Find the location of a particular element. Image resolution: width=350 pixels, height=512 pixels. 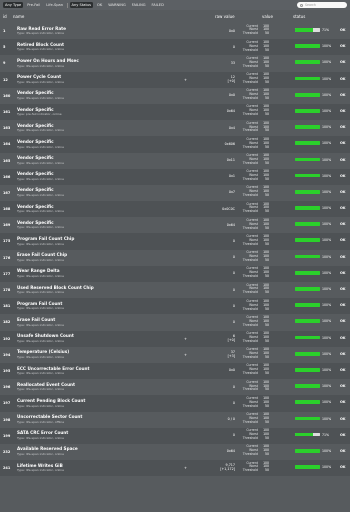

raw-value: 12 [+0] is located at coordinates (231, 79).